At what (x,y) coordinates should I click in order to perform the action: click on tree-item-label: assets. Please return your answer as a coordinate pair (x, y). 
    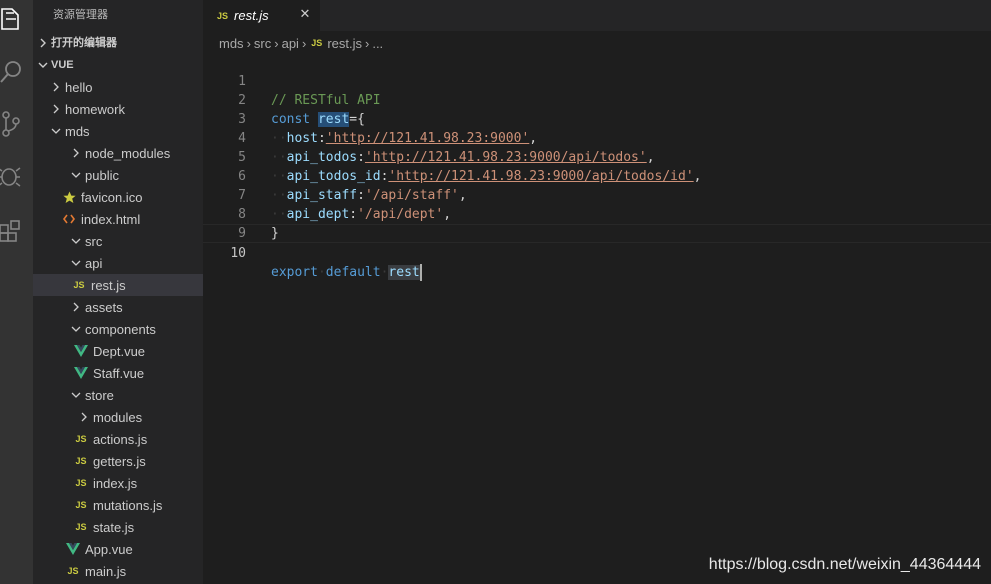
    Looking at the image, I should click on (104, 307).